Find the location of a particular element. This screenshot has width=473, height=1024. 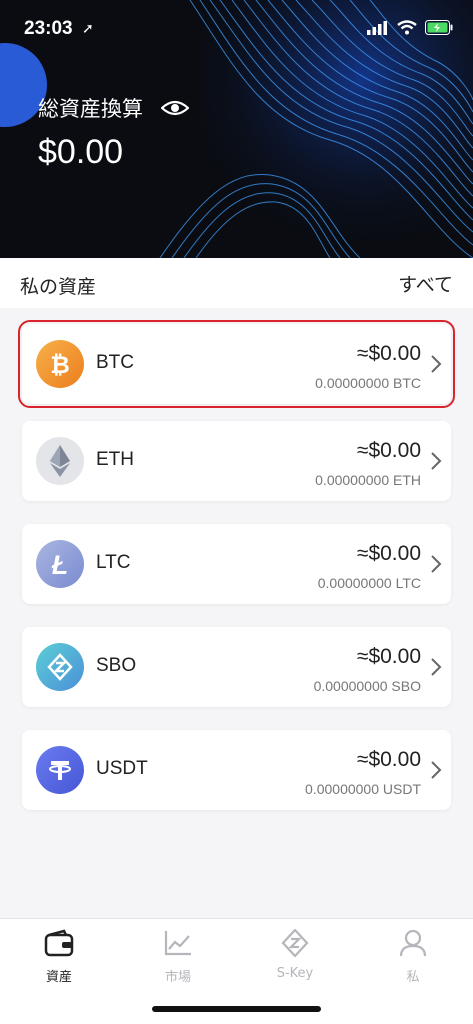

wifi-icon is located at coordinates (407, 27).